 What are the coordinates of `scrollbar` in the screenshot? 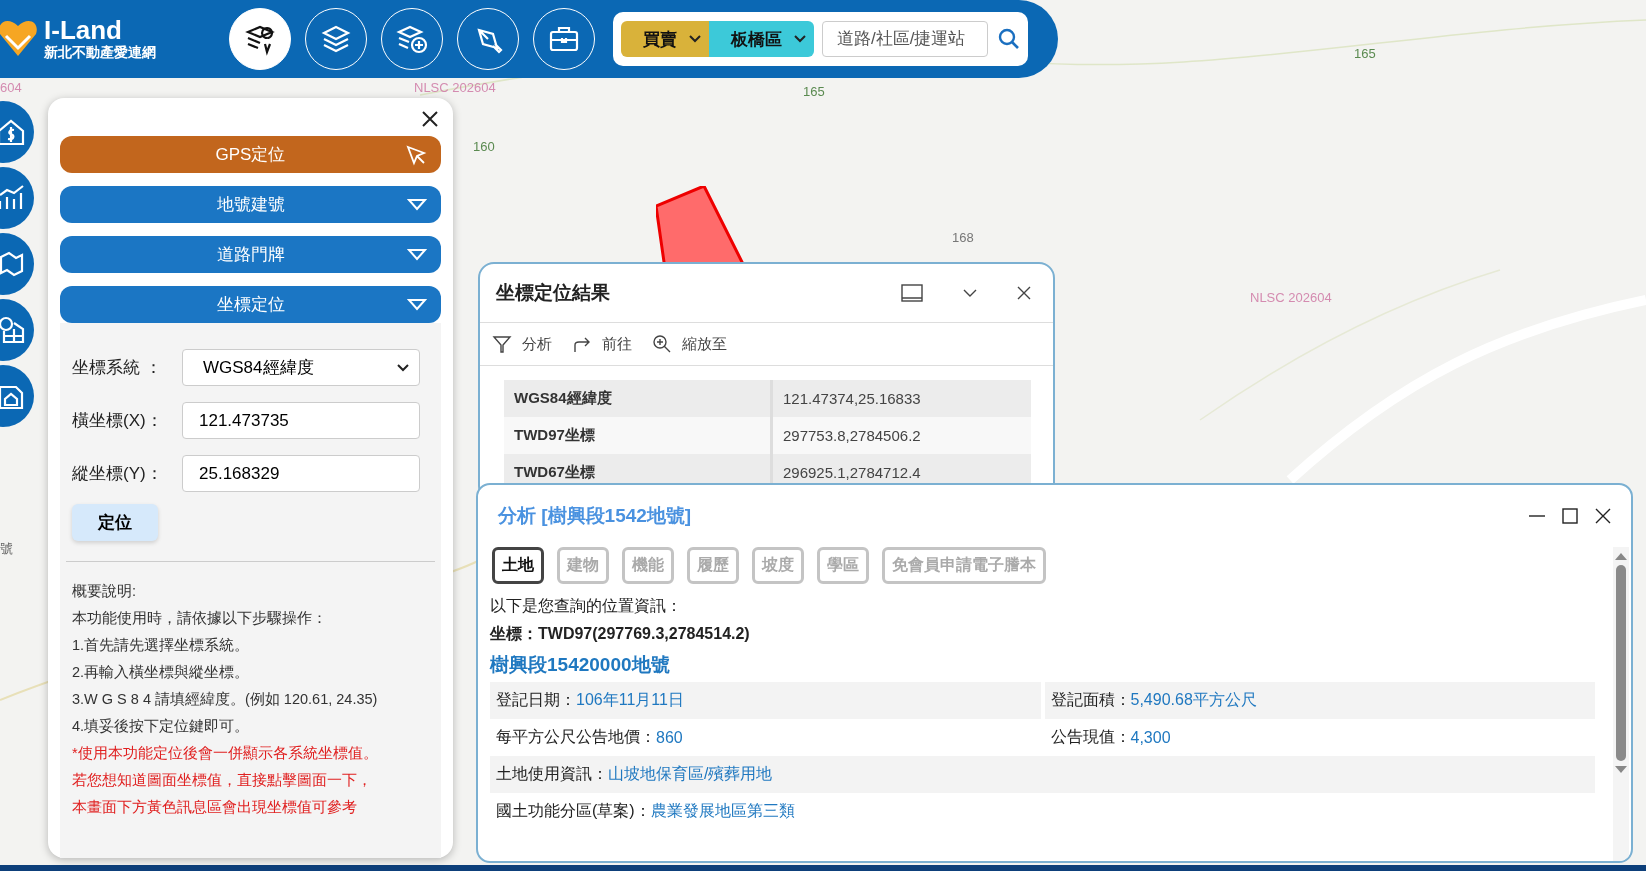 It's located at (1621, 704).